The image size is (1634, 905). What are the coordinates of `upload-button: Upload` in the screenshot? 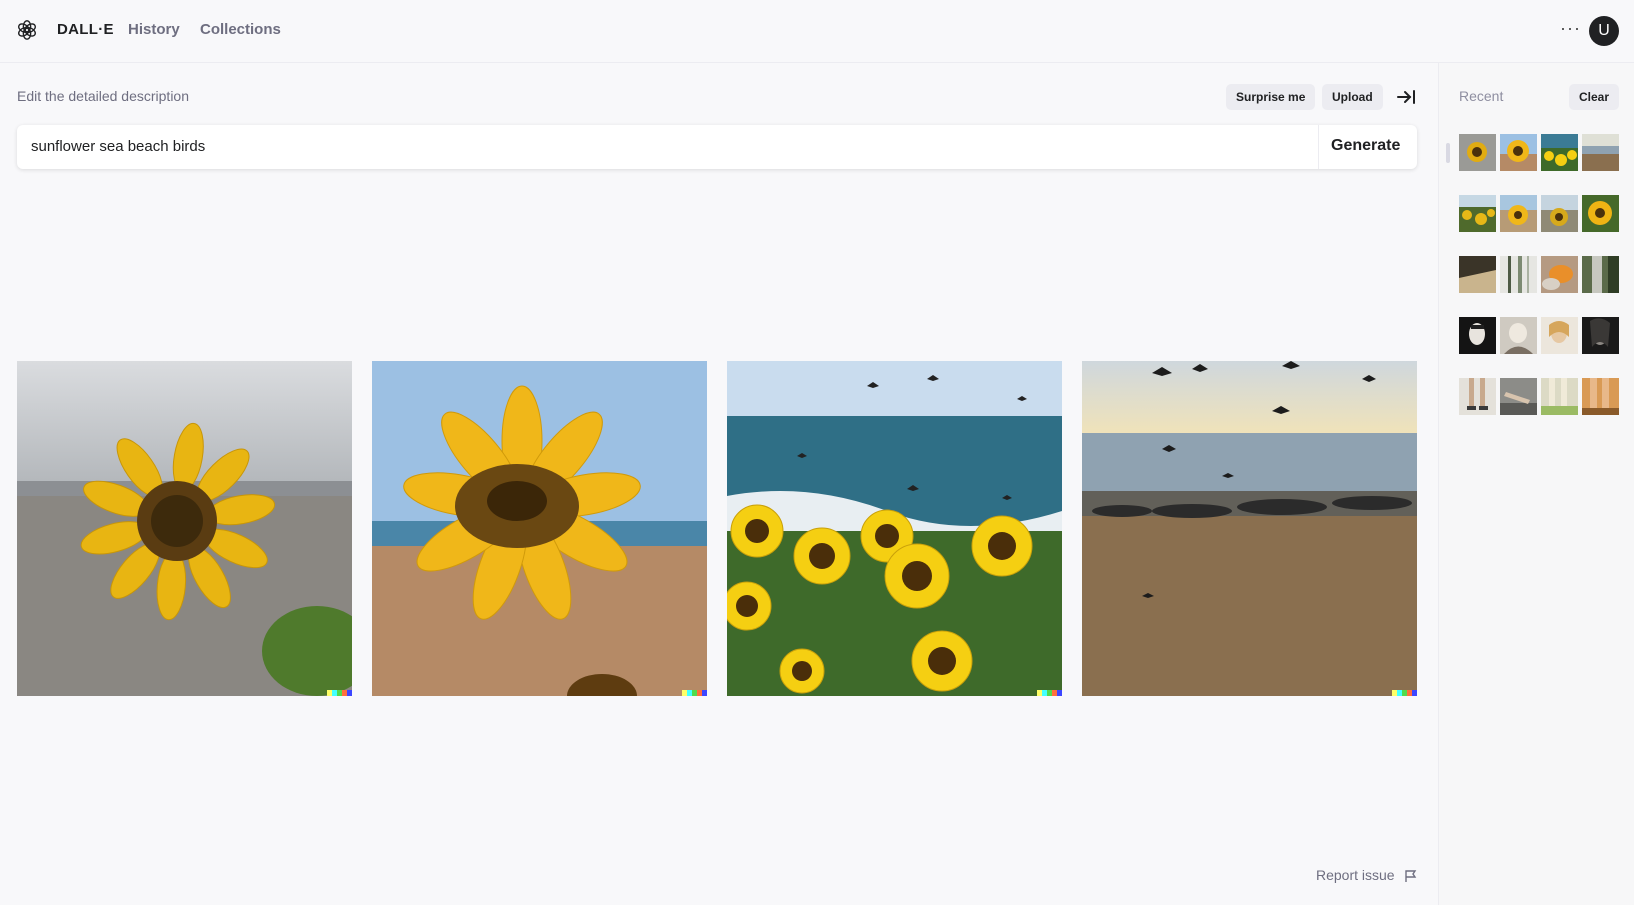 It's located at (1352, 97).